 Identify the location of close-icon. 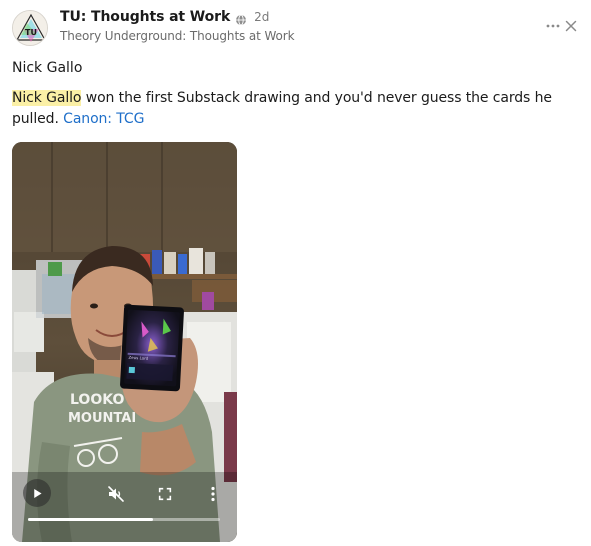
(571, 26).